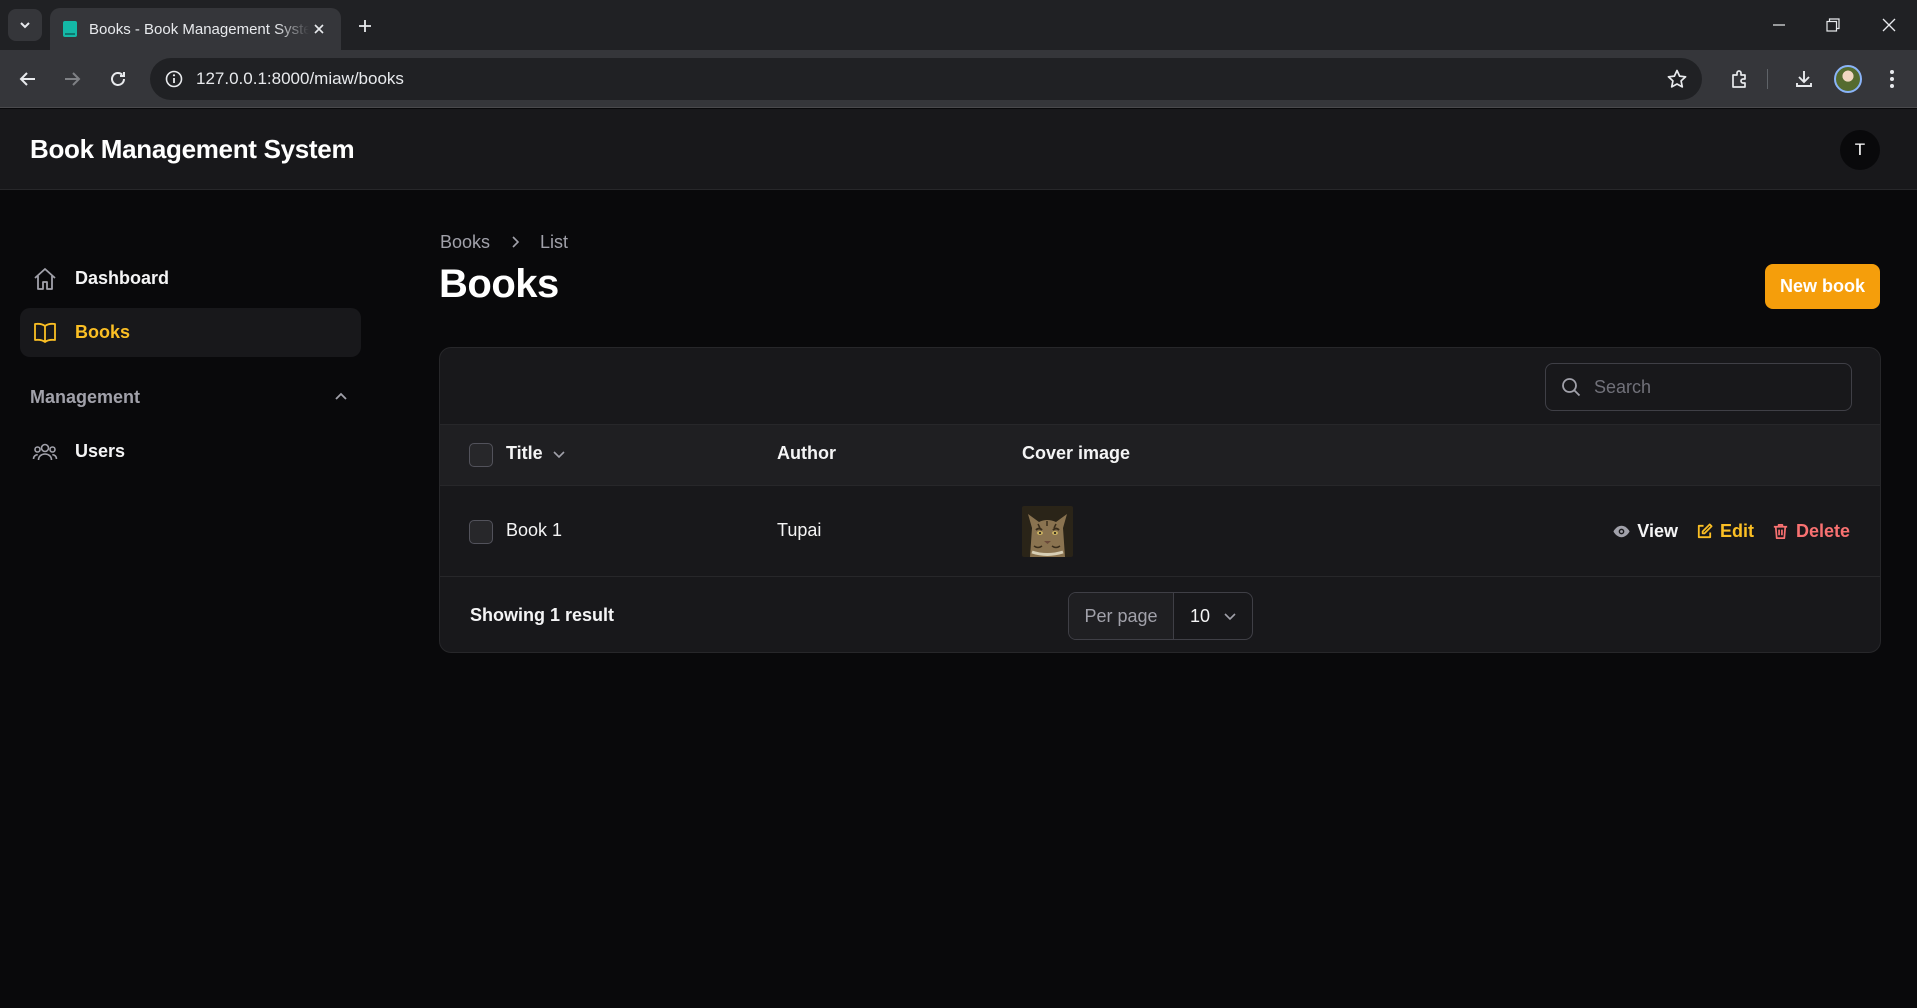 Image resolution: width=1917 pixels, height=1008 pixels. Describe the element at coordinates (799, 530) in the screenshot. I see `cell-author: Tupai` at that location.